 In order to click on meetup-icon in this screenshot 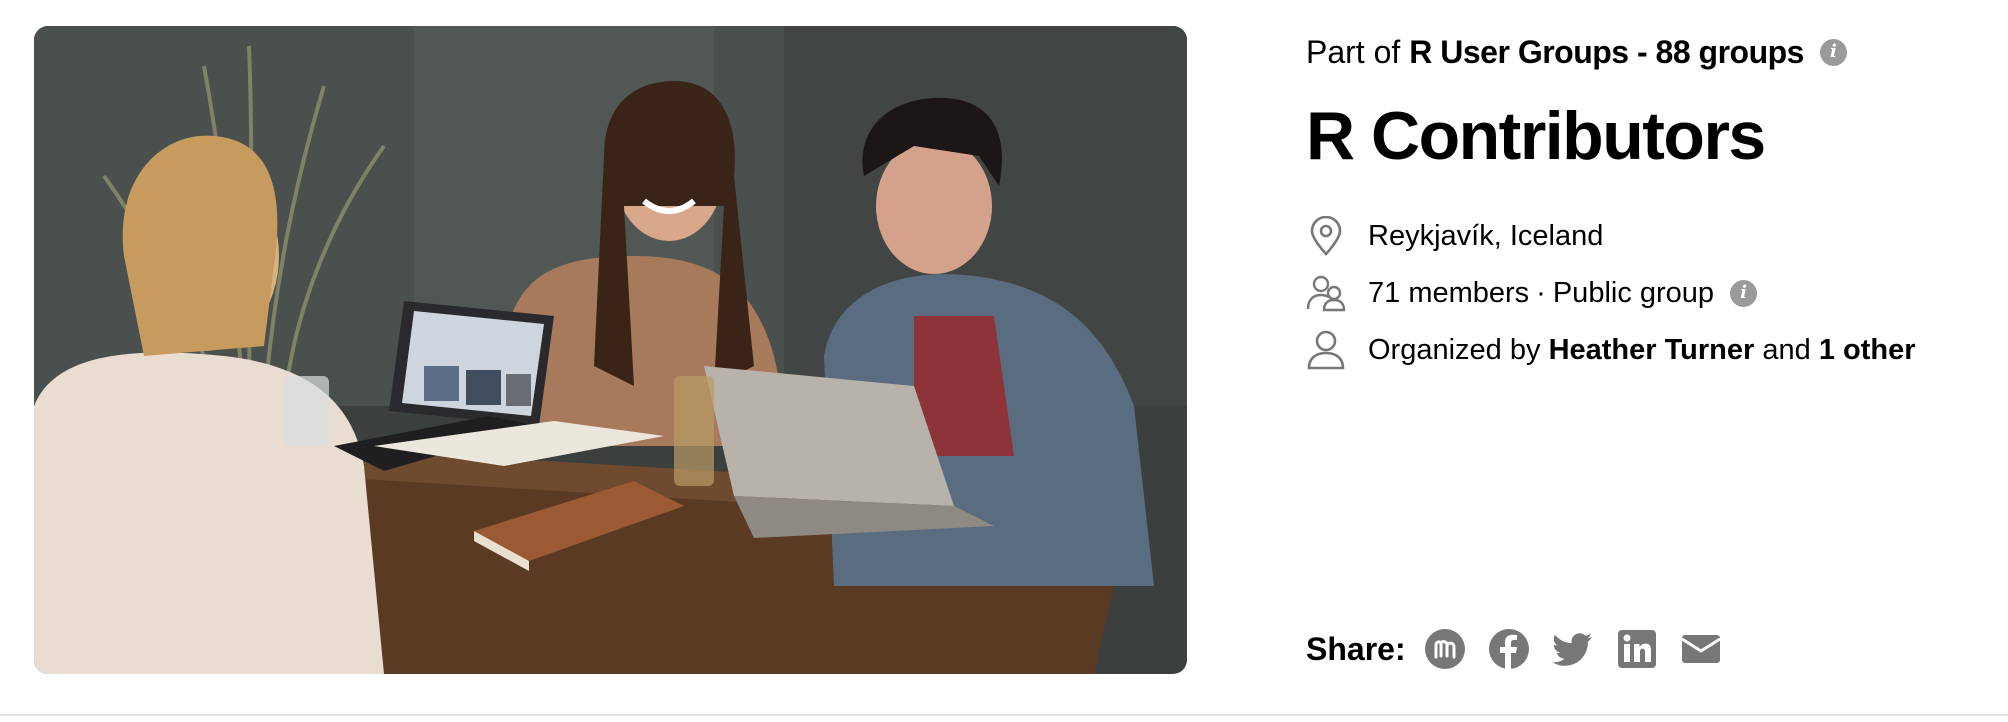, I will do `click(1445, 649)`.